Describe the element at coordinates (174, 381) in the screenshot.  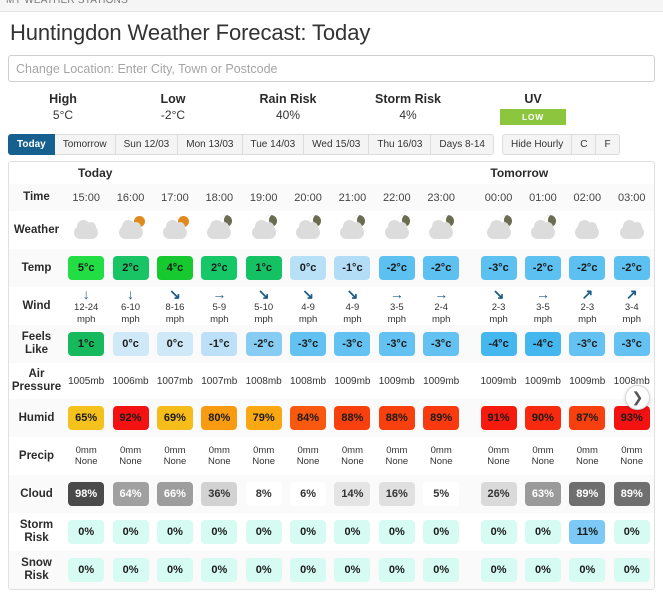
I see `pressure-cell: 1007mb` at that location.